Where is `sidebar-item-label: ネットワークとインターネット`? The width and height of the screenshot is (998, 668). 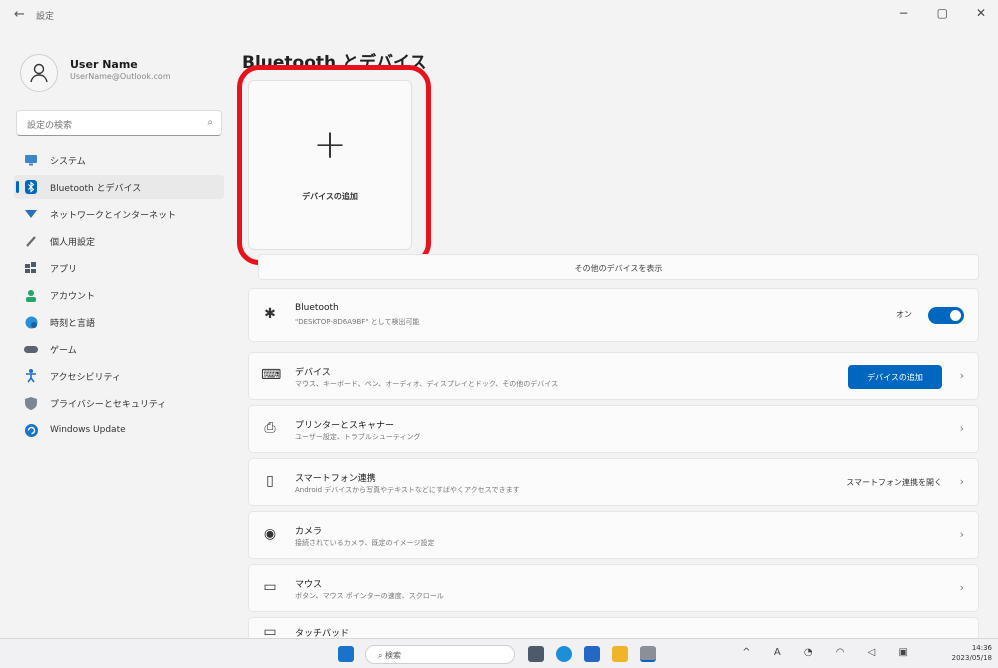
sidebar-item-label: ネットワークとインターネット is located at coordinates (113, 215).